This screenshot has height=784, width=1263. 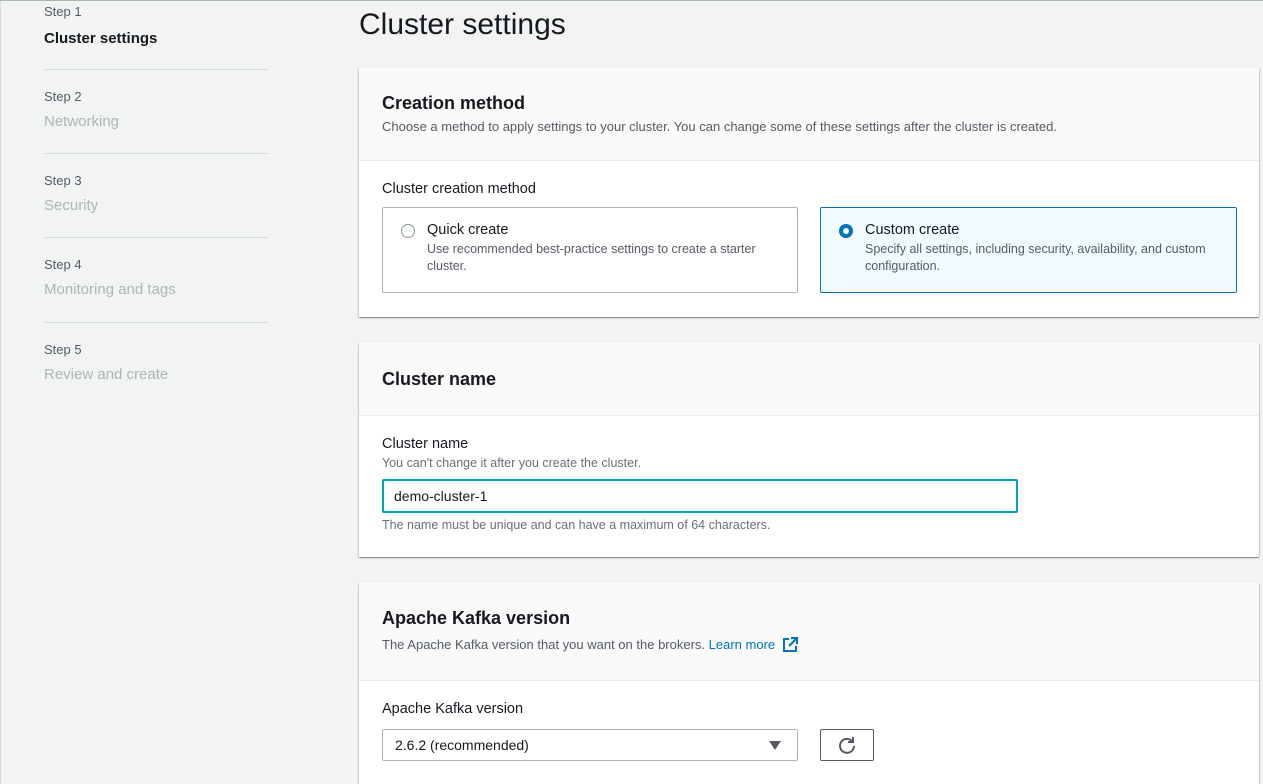 I want to click on option-title: Custom create, so click(x=912, y=230).